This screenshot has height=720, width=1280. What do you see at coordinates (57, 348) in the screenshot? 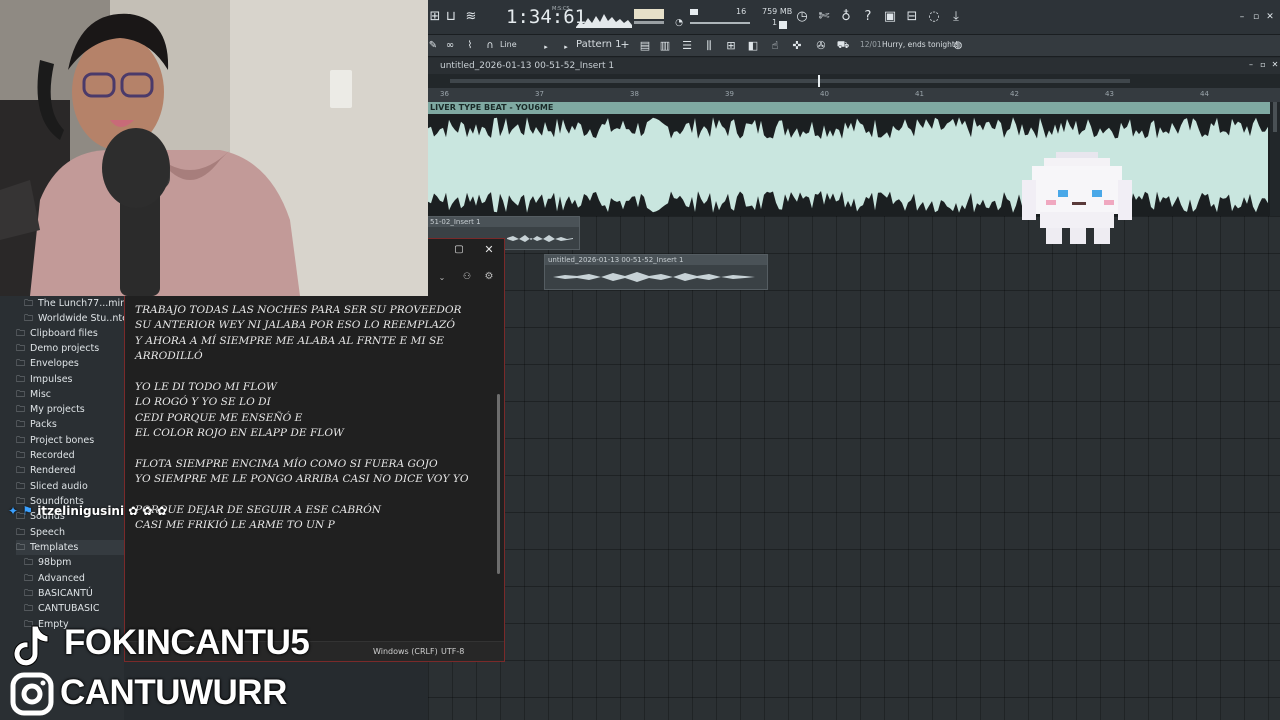
I see `browser-item: 🗀 Demo projects` at bounding box center [57, 348].